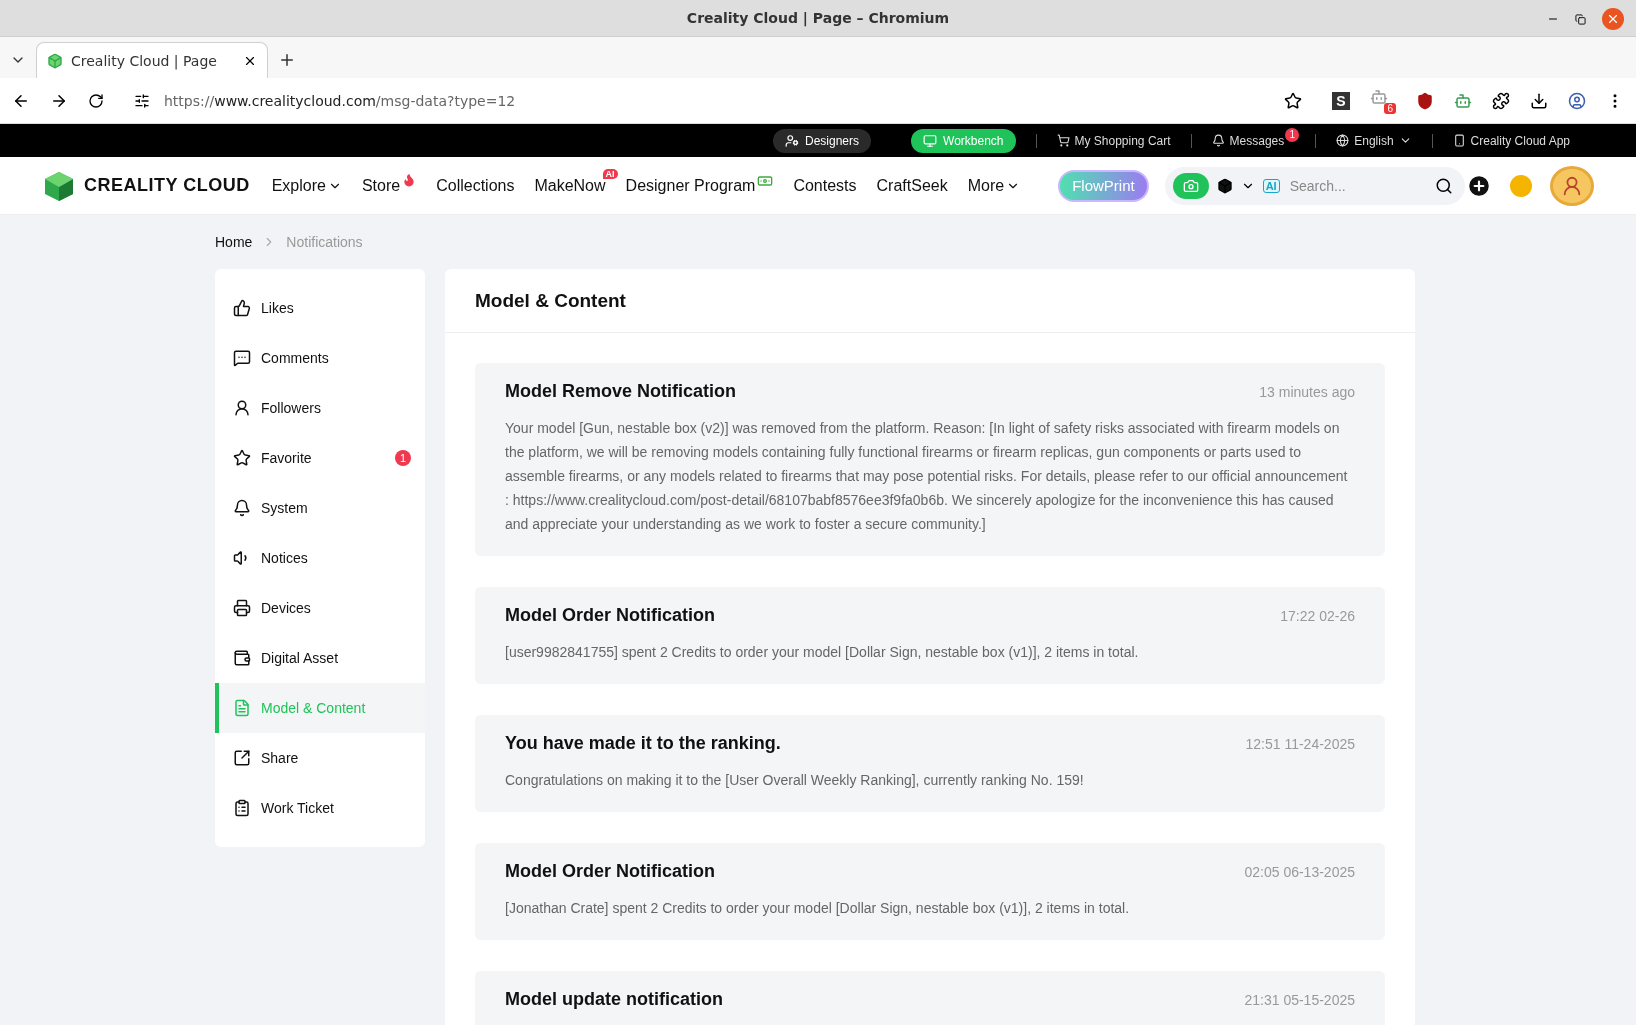 The image size is (1636, 1025). What do you see at coordinates (795, 780) in the screenshot?
I see `notification-text: Congratulations on making it to the [User Overall Weekly Ranking], currently ranking No. 159!` at bounding box center [795, 780].